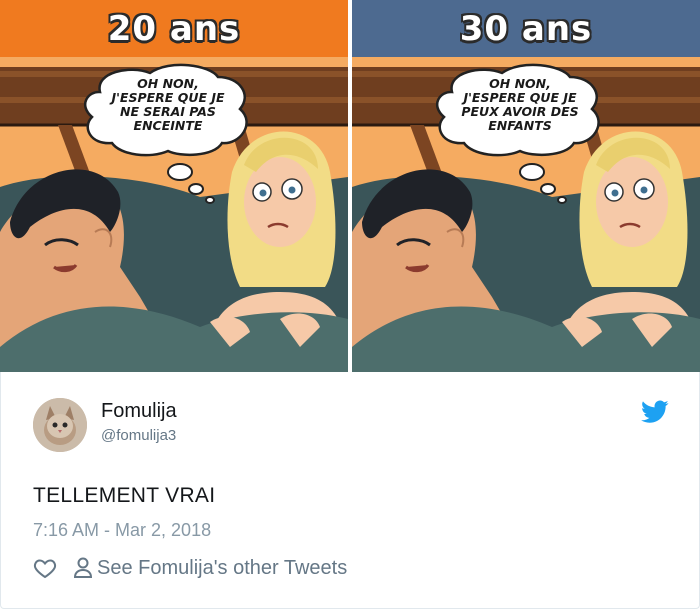  Describe the element at coordinates (45, 568) in the screenshot. I see `heart-icon` at that location.